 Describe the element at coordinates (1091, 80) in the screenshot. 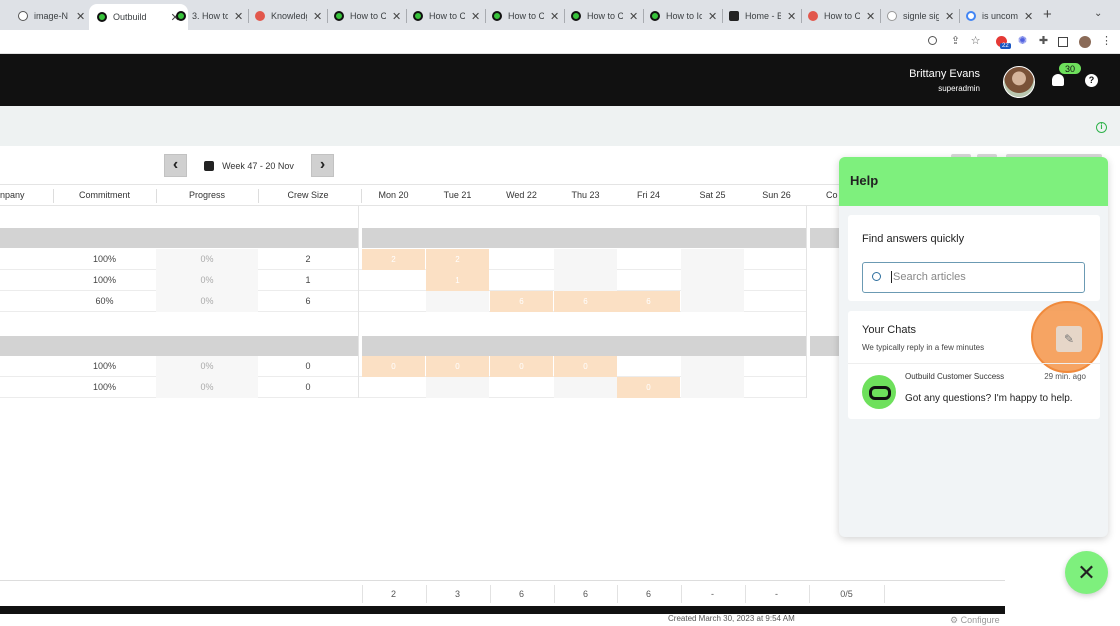

I see `help-icon: ?` at that location.